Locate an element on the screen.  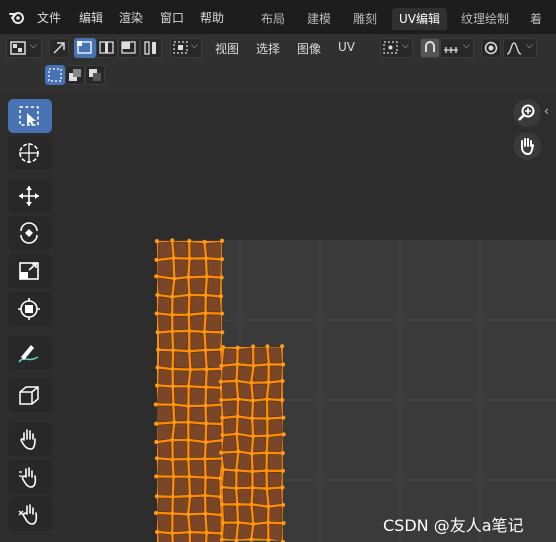
workspace-tab-layout: 布局 is located at coordinates (273, 19).